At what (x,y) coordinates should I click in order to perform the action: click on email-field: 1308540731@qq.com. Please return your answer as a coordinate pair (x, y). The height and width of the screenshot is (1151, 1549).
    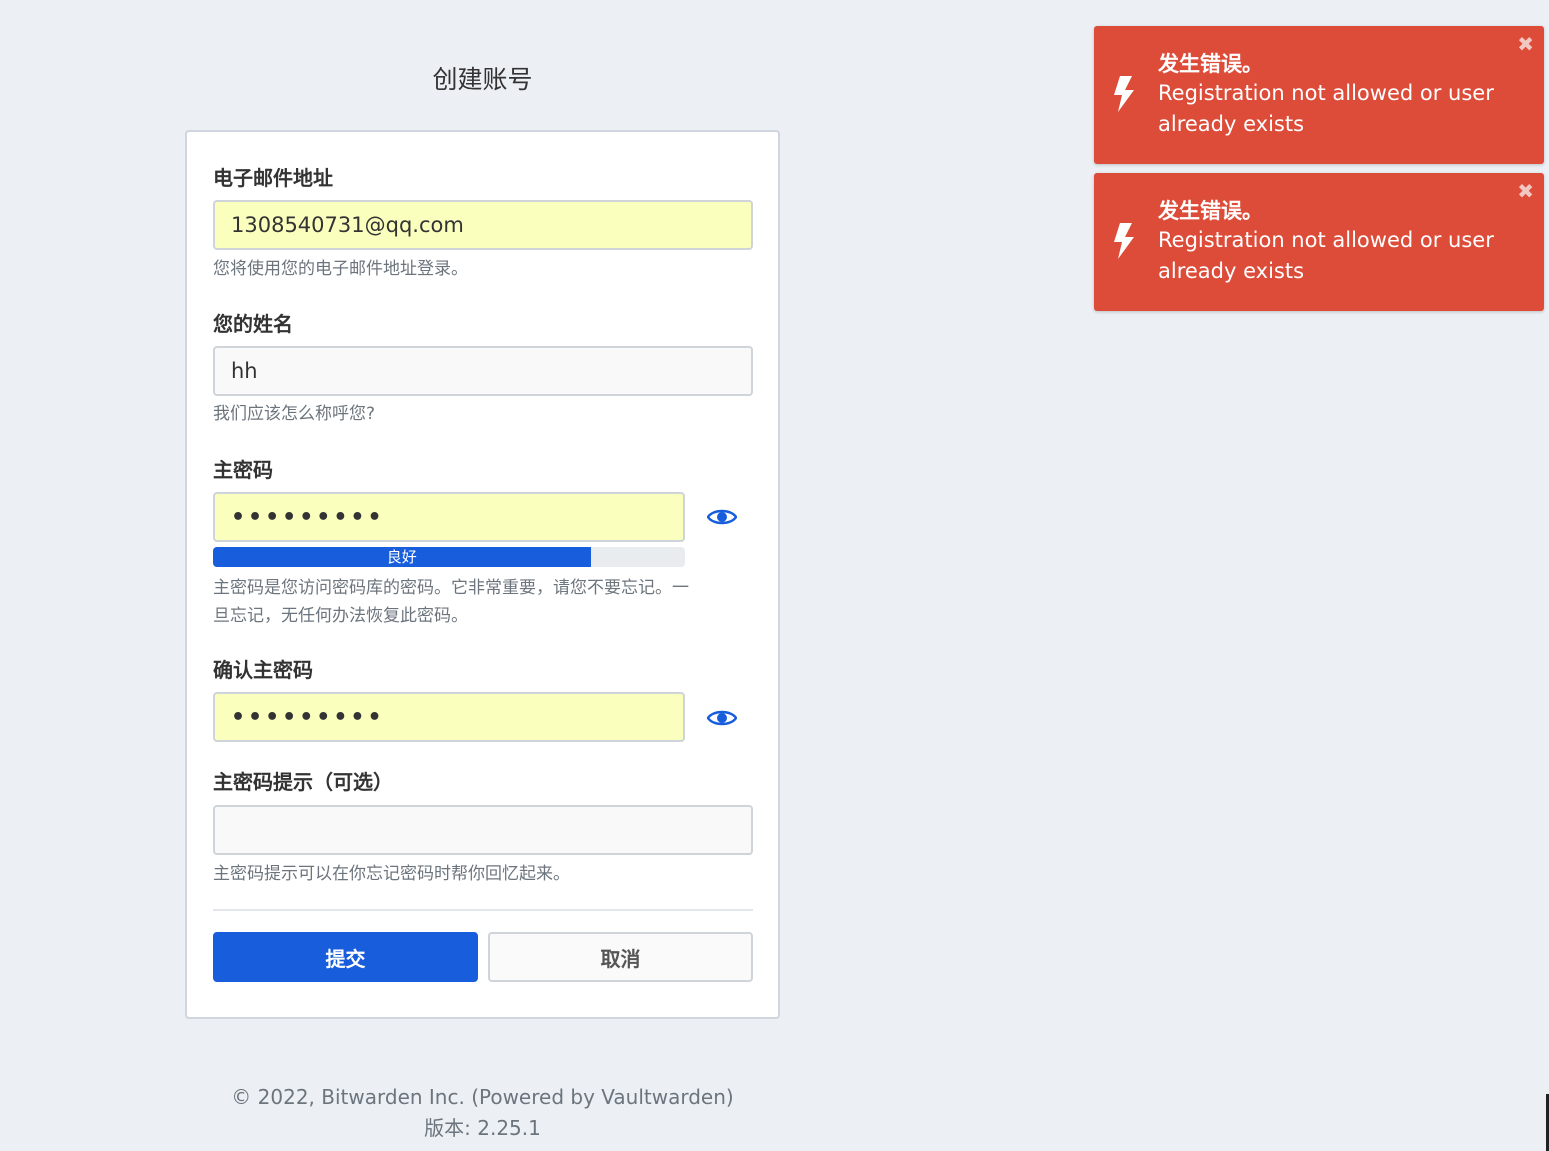
    Looking at the image, I should click on (483, 225).